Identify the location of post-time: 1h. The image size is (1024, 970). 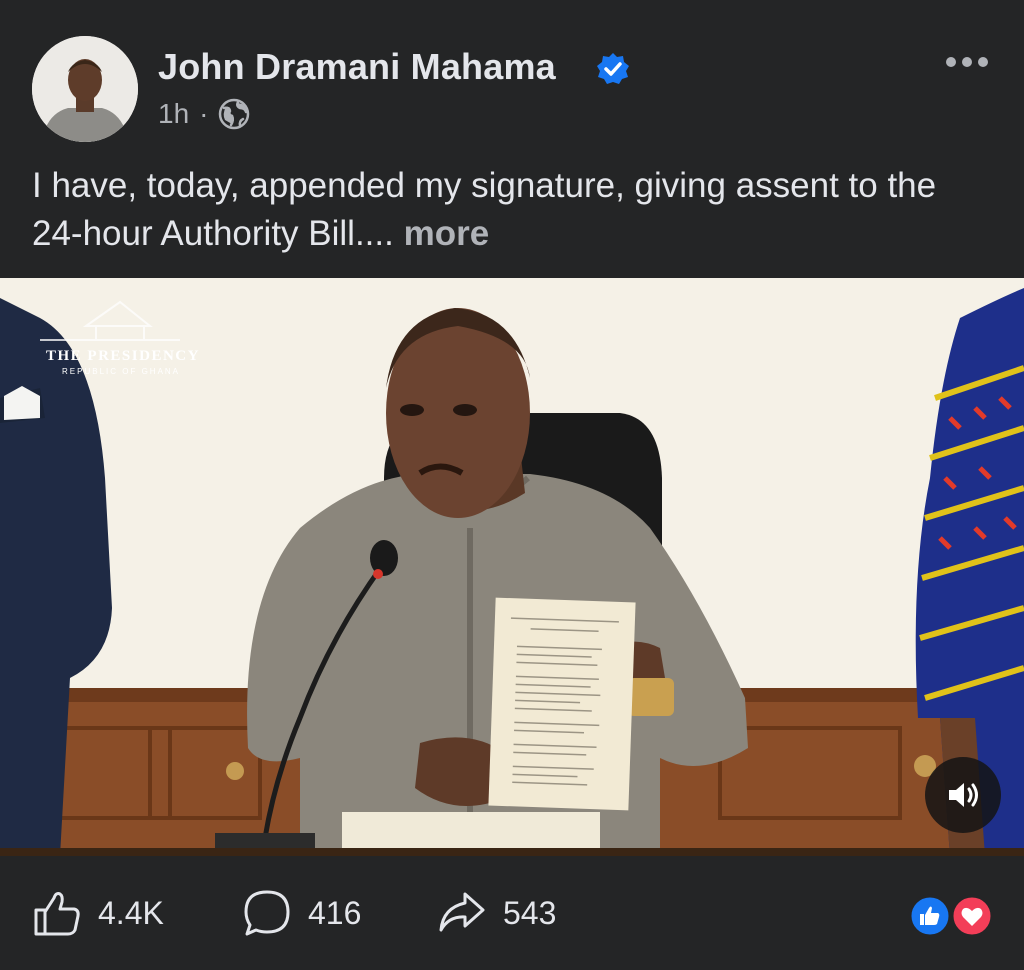
(173, 114).